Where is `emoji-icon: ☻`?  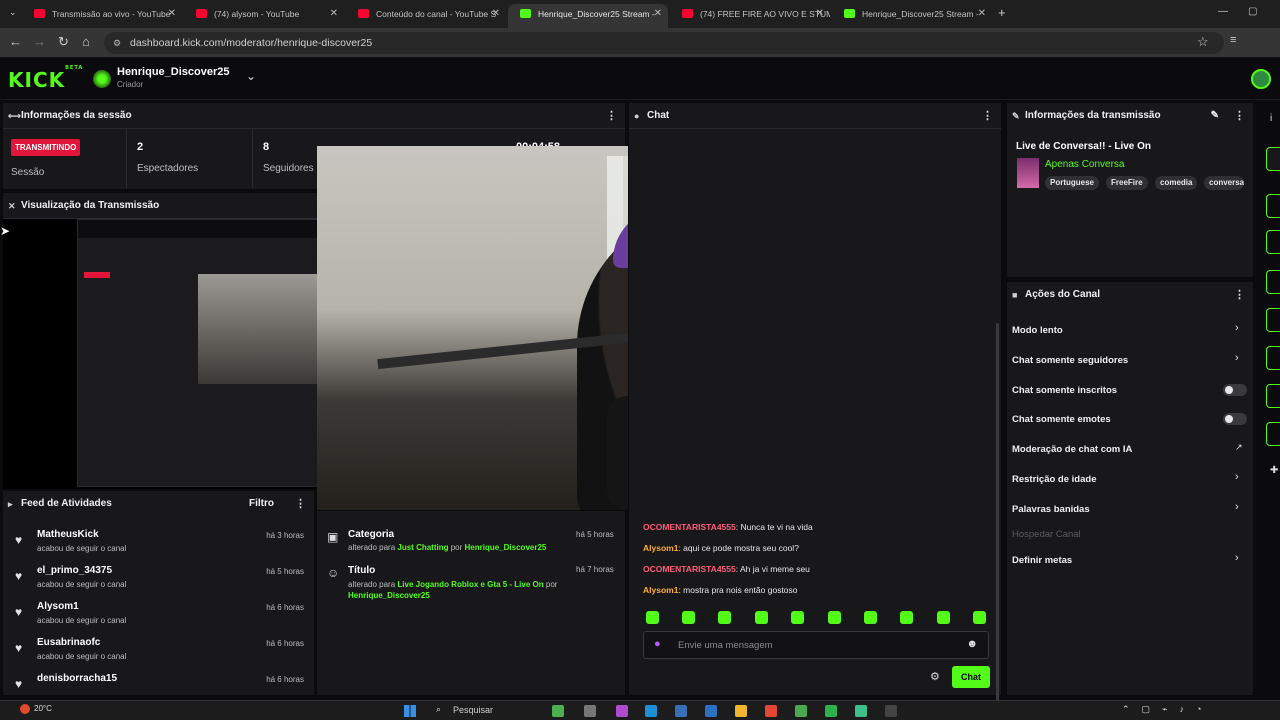 emoji-icon: ☻ is located at coordinates (972, 644).